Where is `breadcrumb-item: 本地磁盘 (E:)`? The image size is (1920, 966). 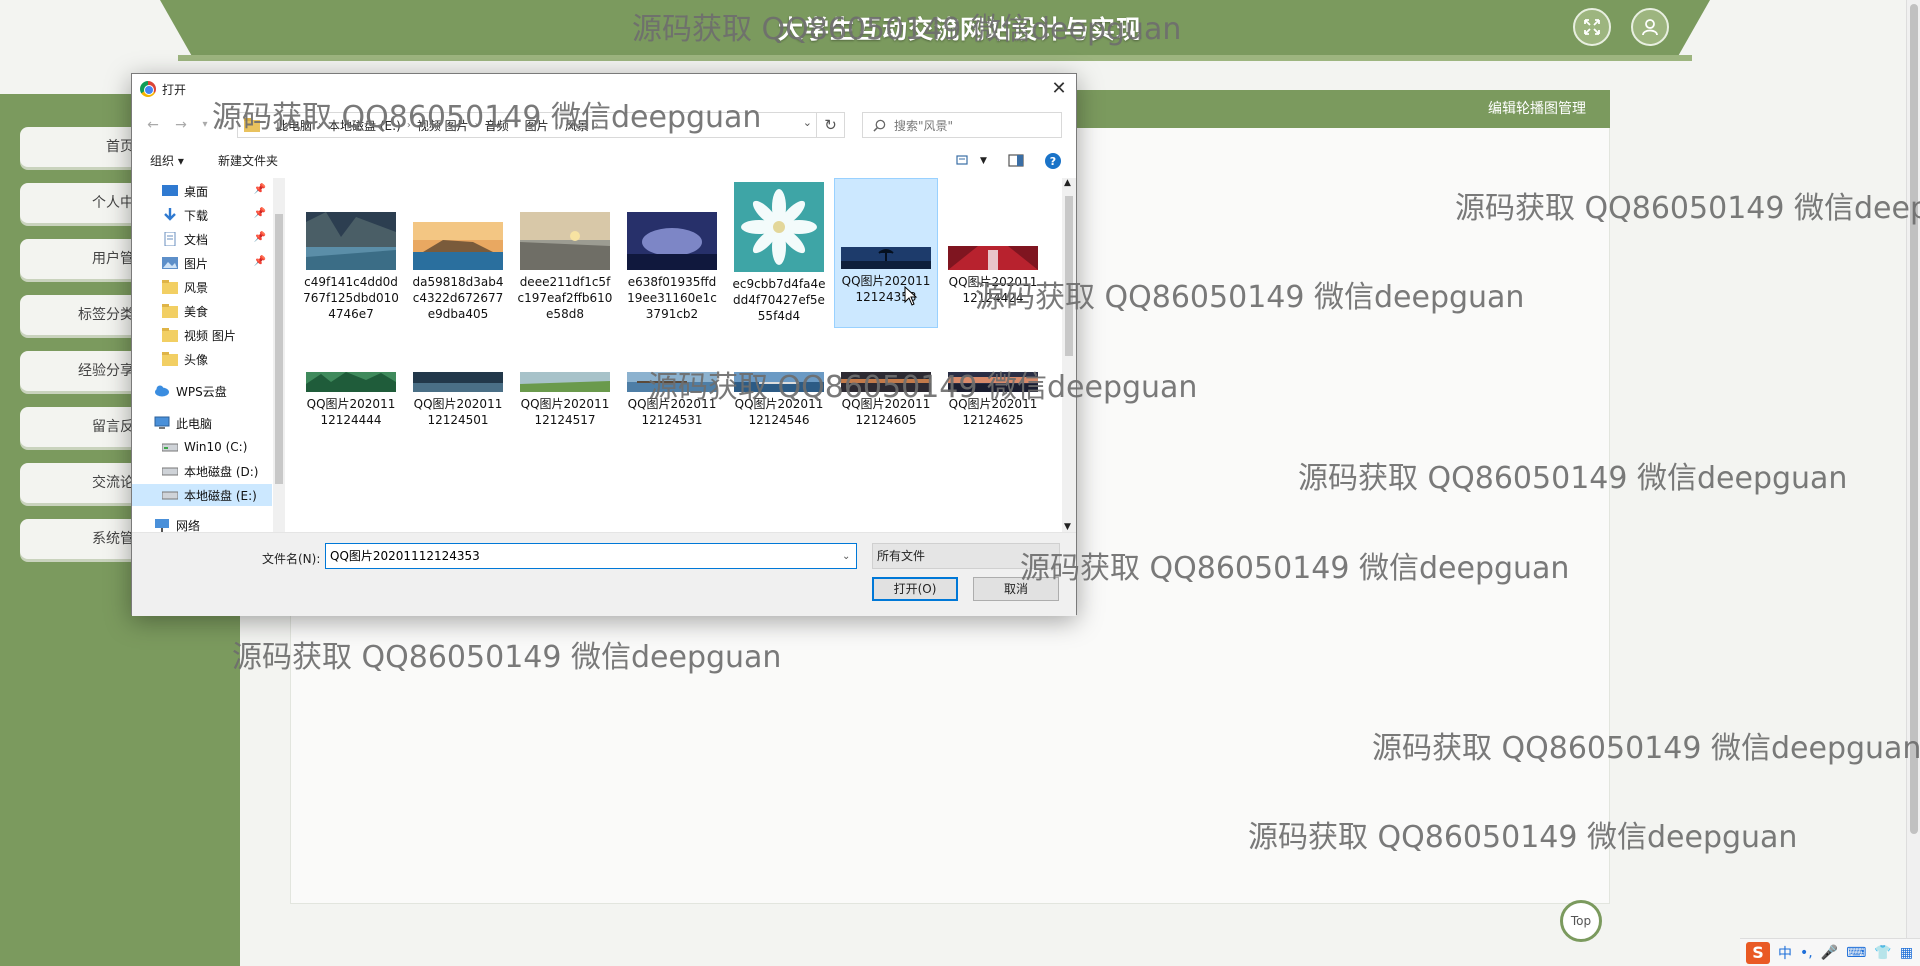 breadcrumb-item: 本地磁盘 (E:) is located at coordinates (364, 125).